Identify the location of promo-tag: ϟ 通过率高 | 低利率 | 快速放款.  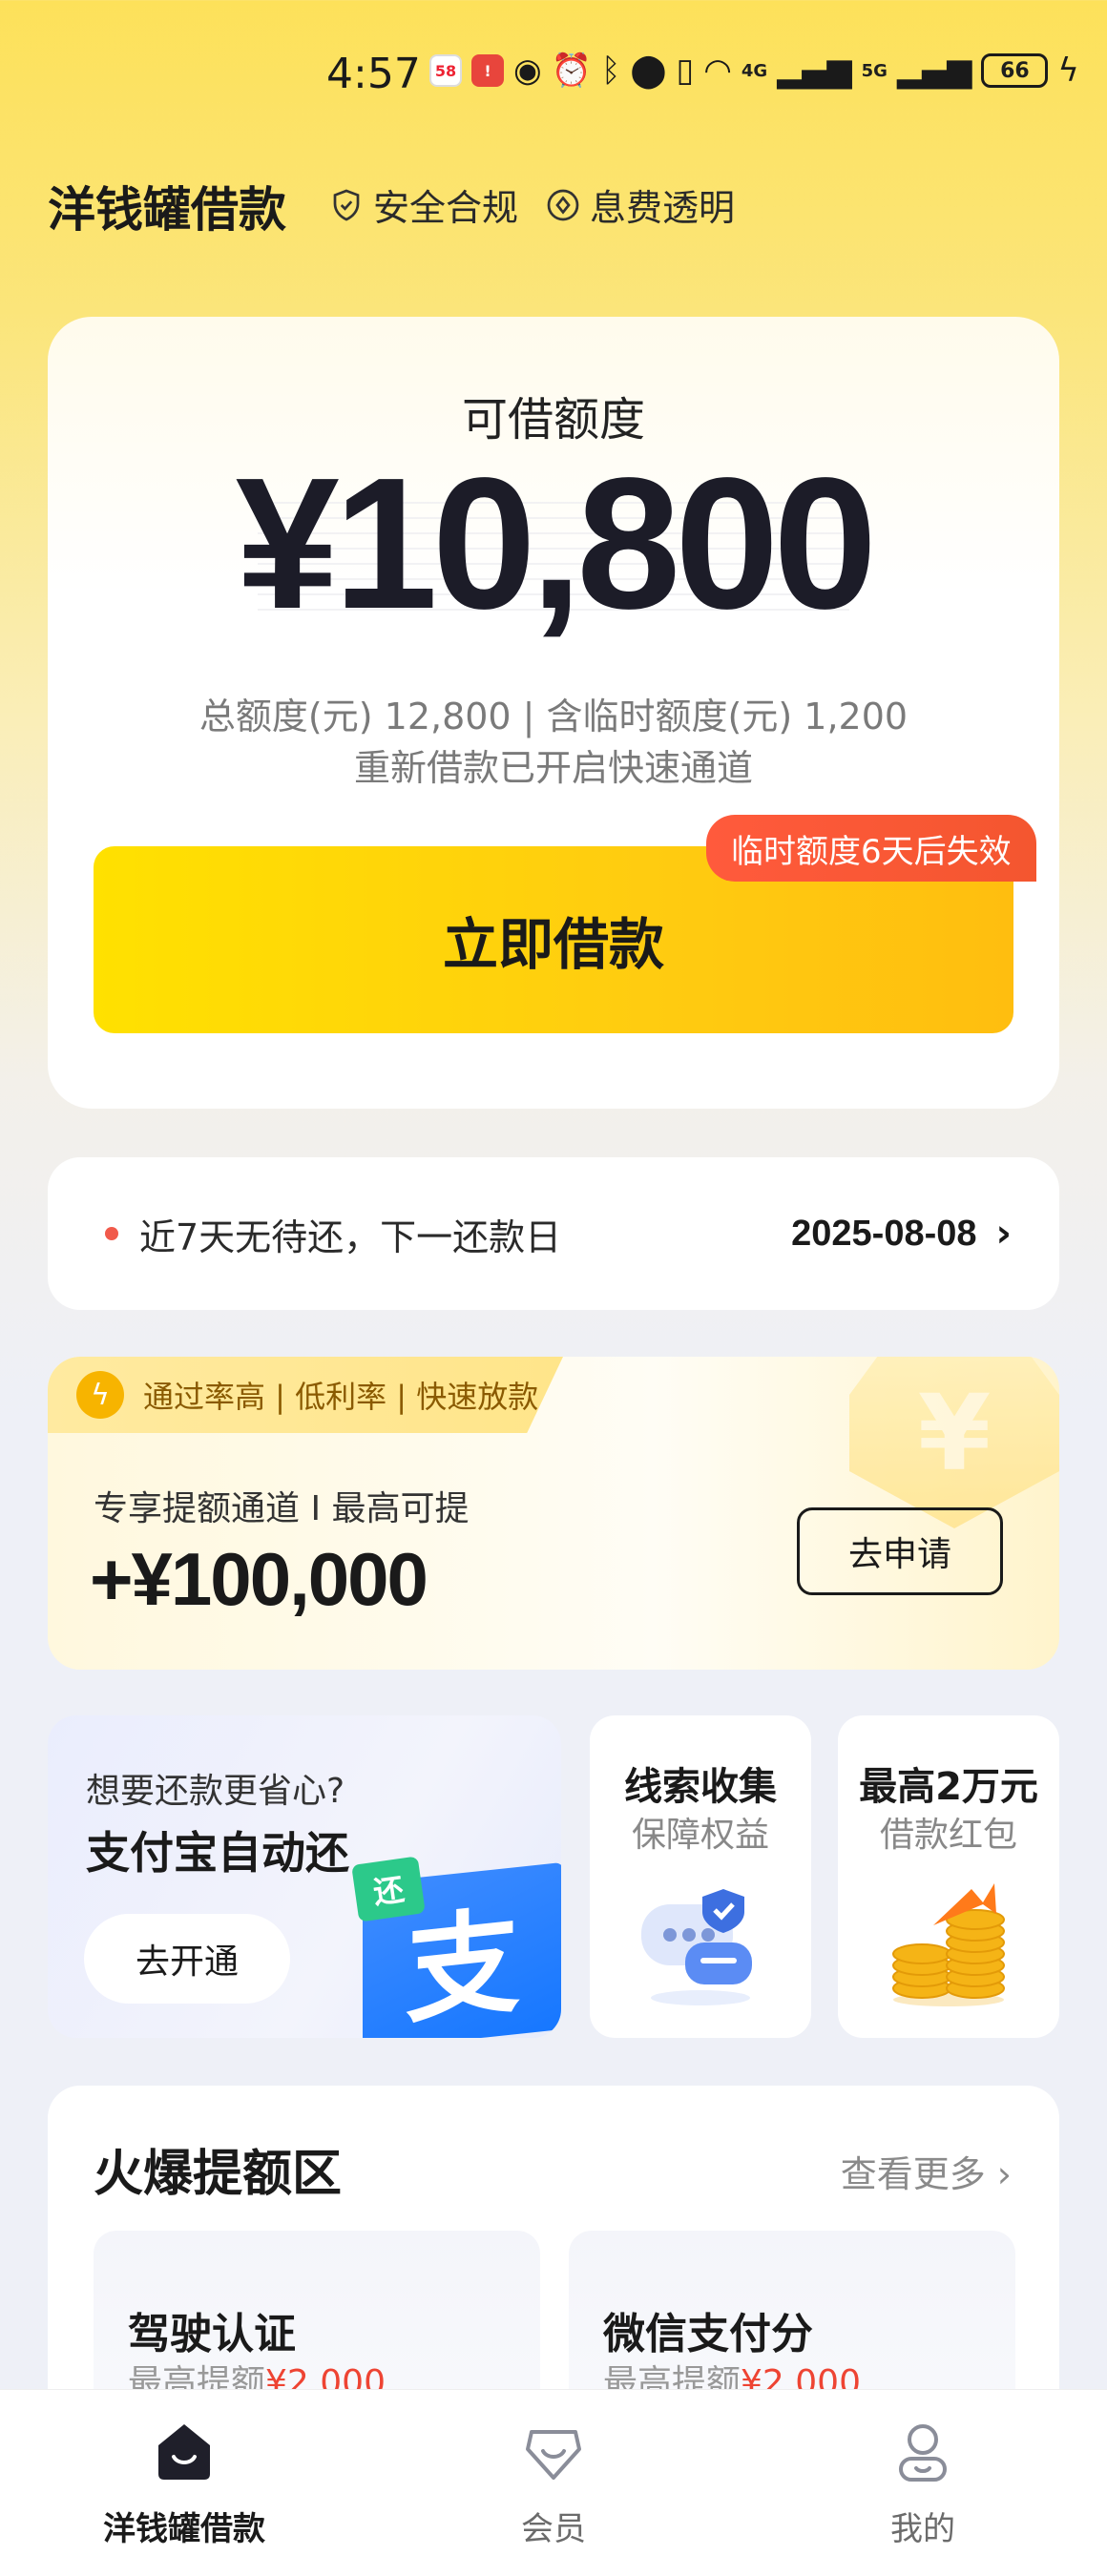
(305, 1395).